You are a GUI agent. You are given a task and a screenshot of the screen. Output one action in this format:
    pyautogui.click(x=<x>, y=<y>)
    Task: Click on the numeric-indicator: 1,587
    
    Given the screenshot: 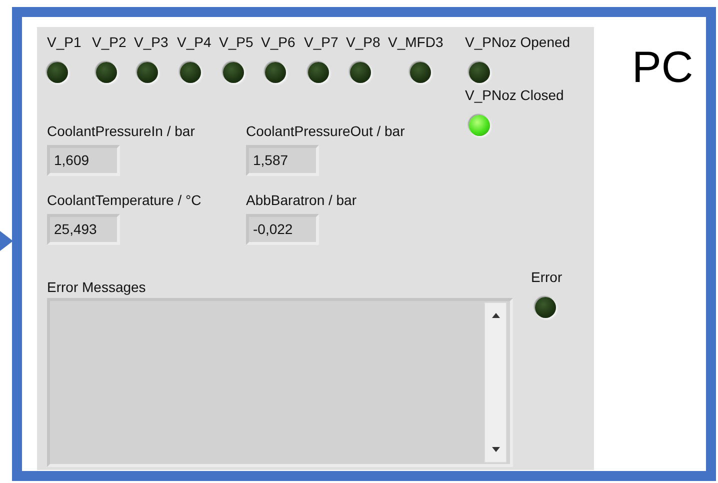 What is the action you would take?
    pyautogui.click(x=282, y=160)
    